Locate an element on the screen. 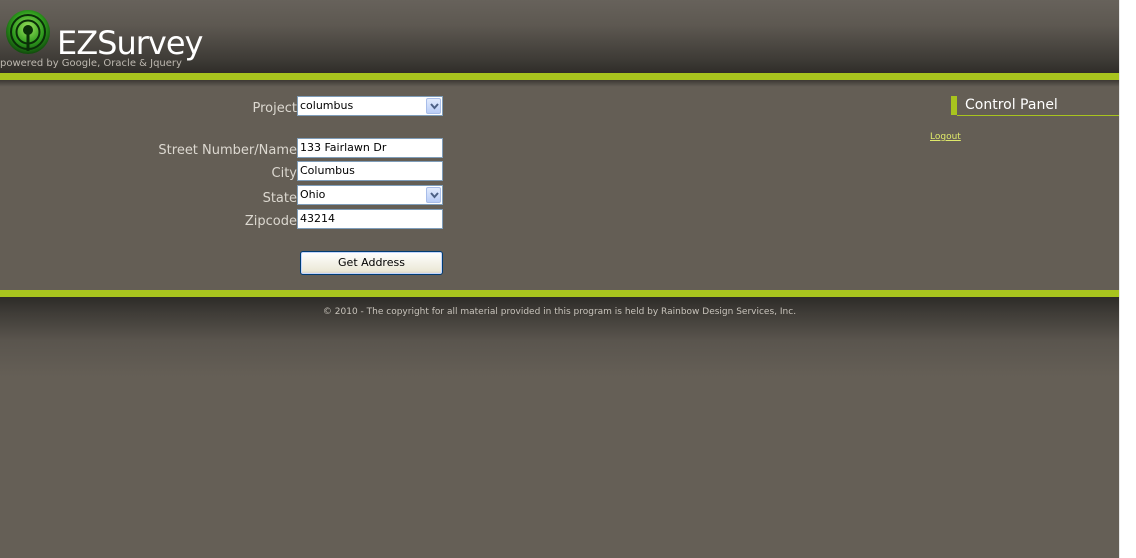 The width and height of the screenshot is (1136, 558). zipcode-input: 43214 is located at coordinates (370, 219).